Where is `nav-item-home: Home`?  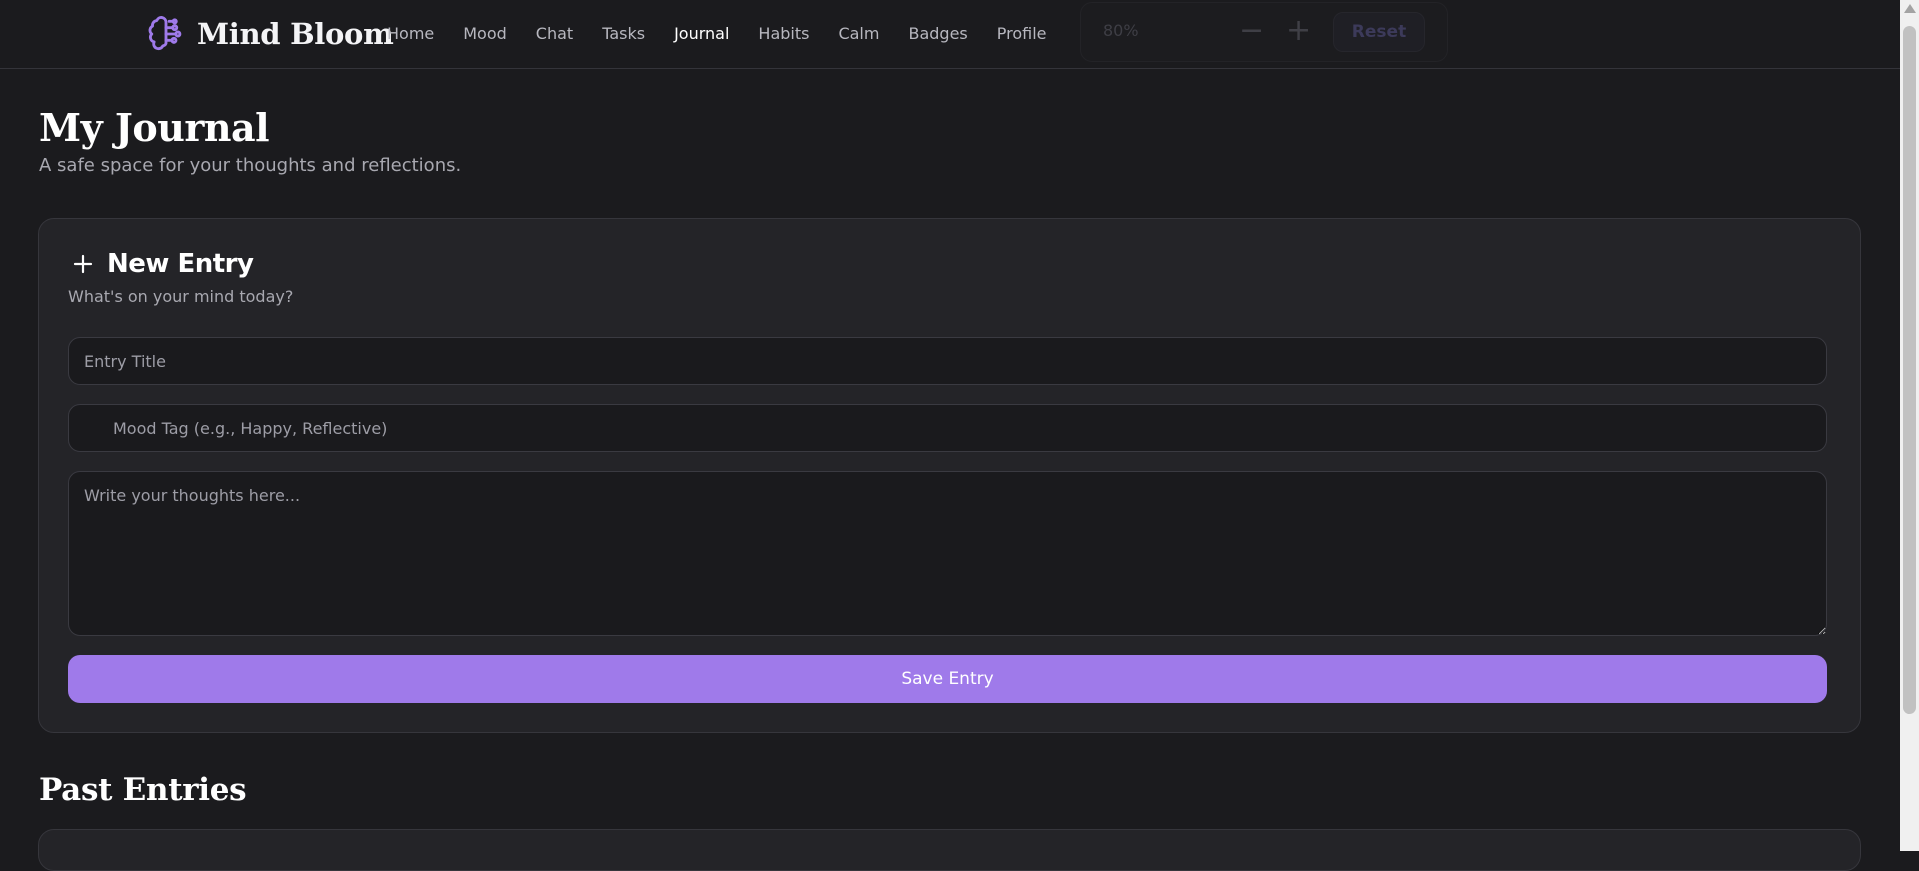
nav-item-home: Home is located at coordinates (410, 33).